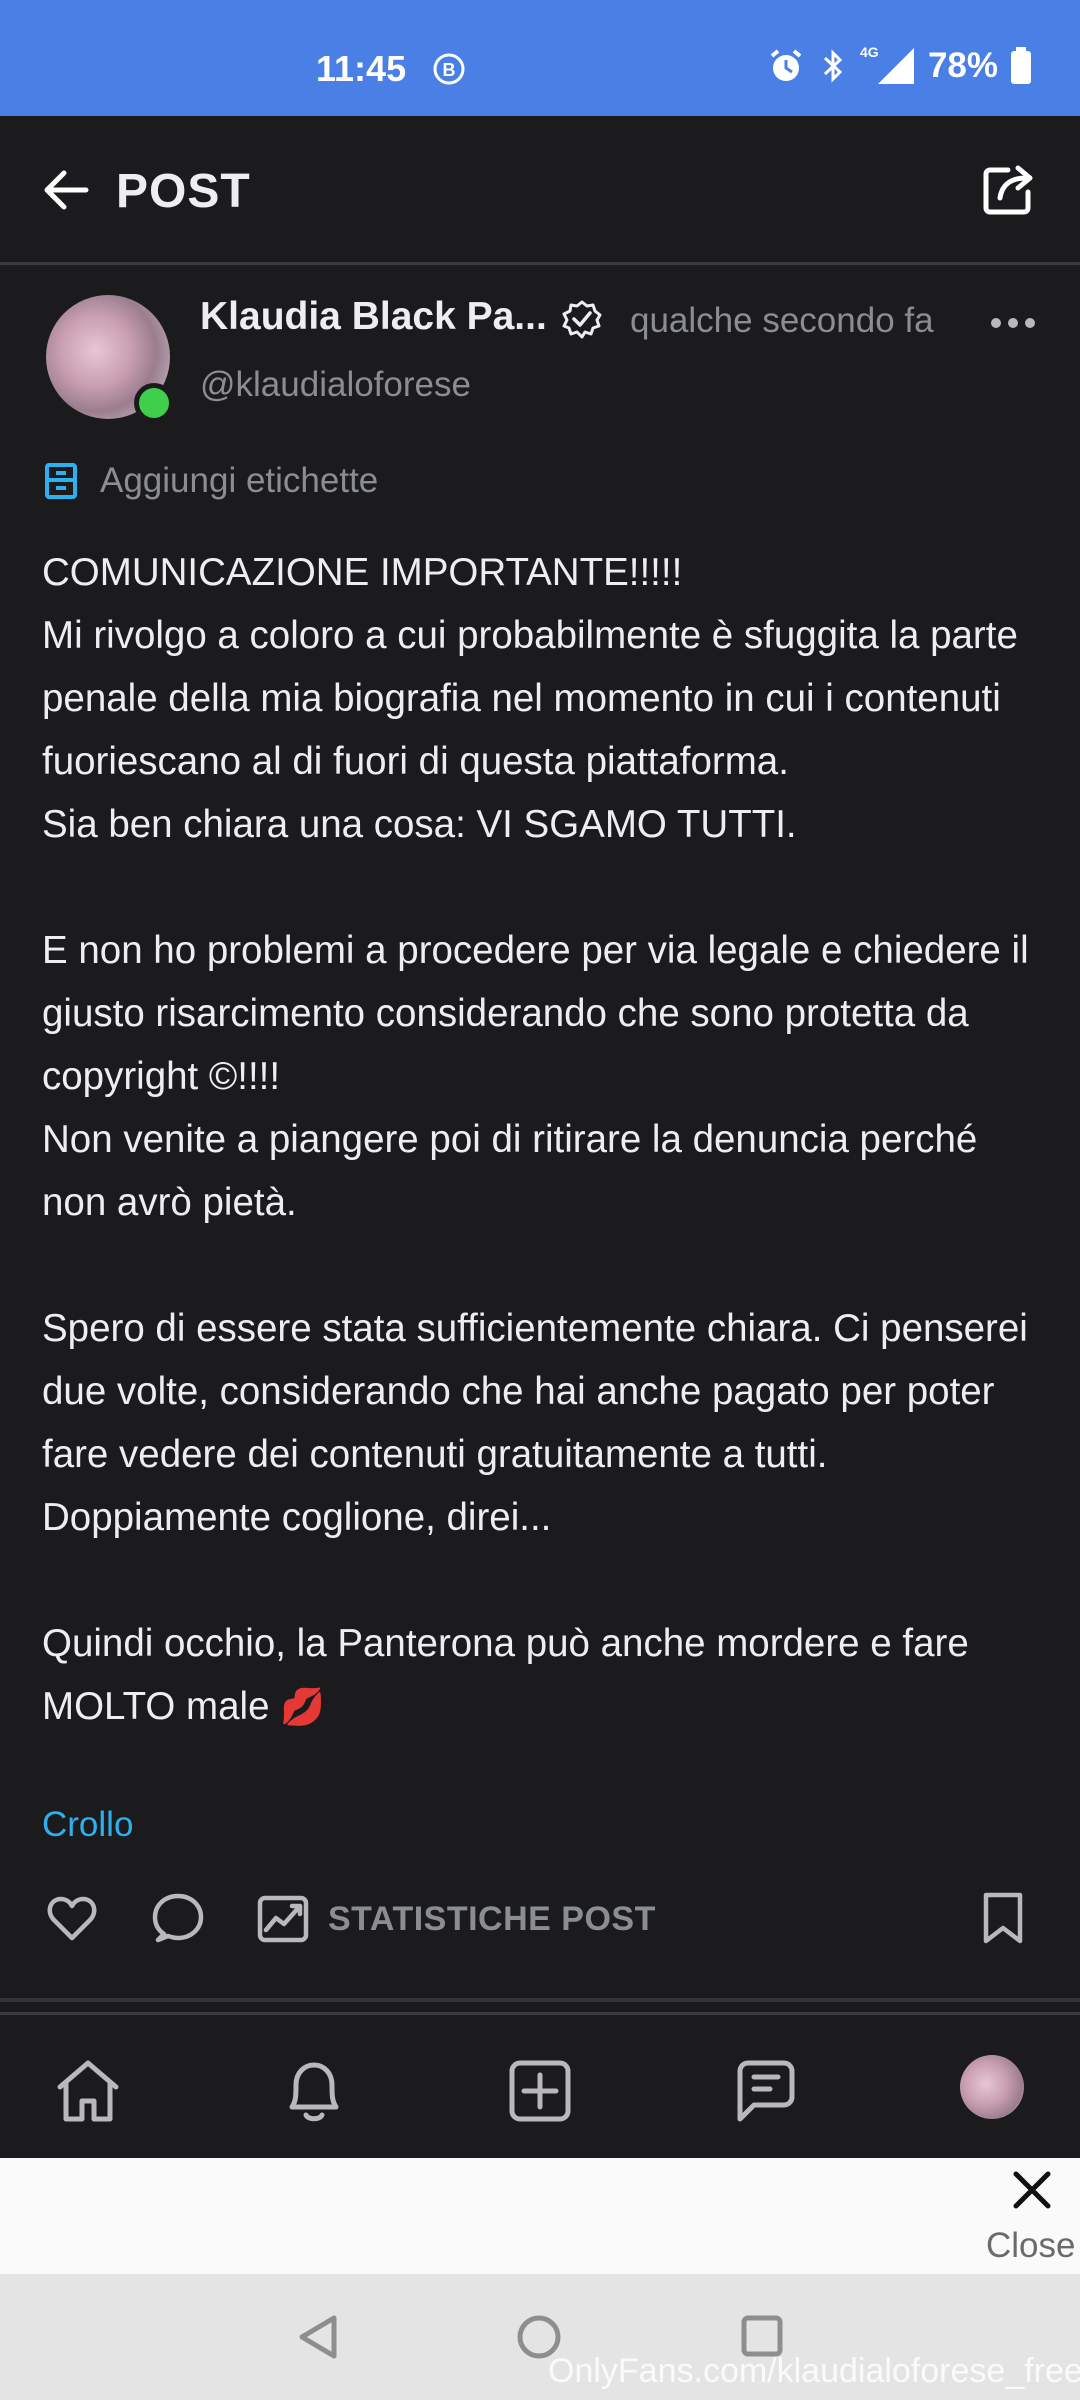 This screenshot has width=1080, height=2400. Describe the element at coordinates (1030, 2246) in the screenshot. I see `ad-close-label: Close` at that location.